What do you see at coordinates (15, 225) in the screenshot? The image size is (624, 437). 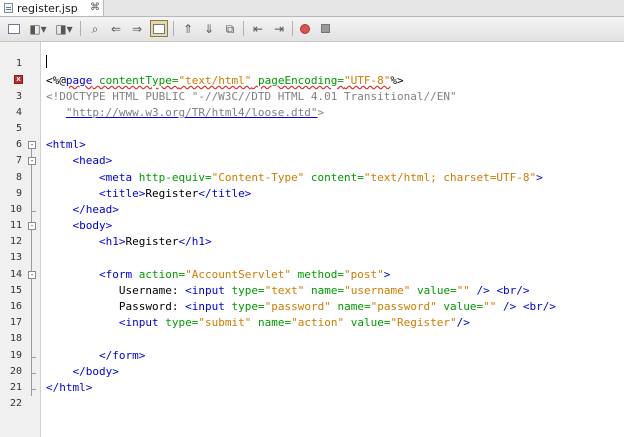 I see `line-number: 11` at bounding box center [15, 225].